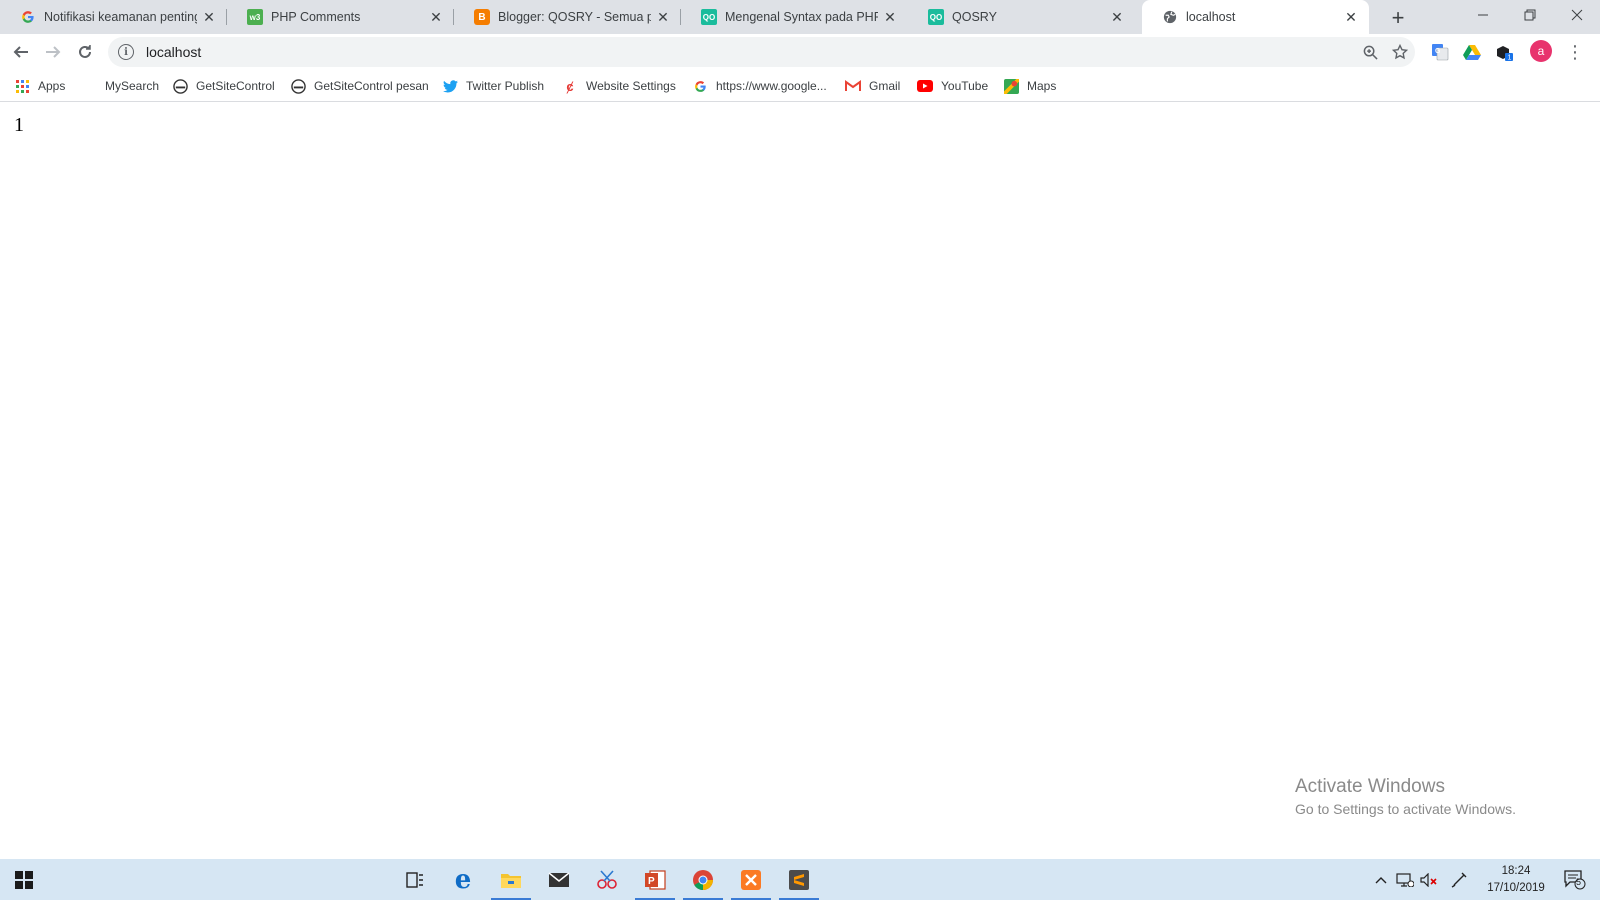 The height and width of the screenshot is (900, 1600). What do you see at coordinates (631, 86) in the screenshot?
I see `bookmark-label: Website Settings` at bounding box center [631, 86].